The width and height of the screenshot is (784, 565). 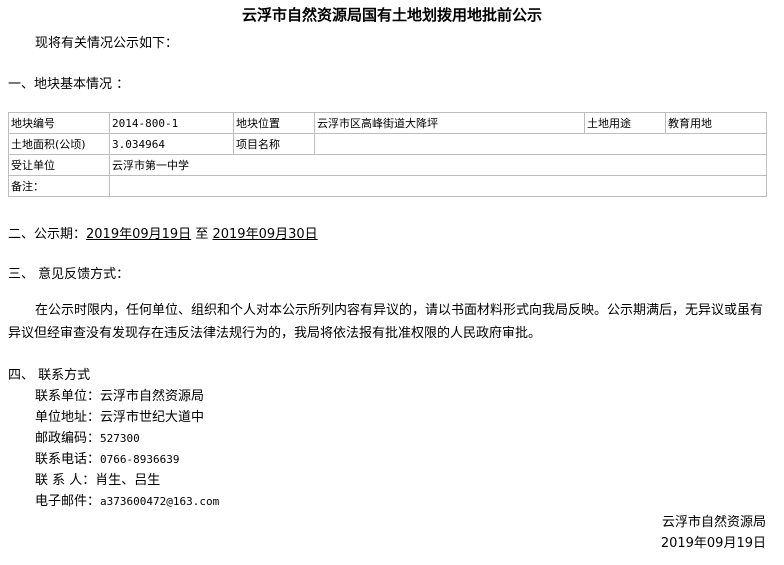 I want to click on project-name-label: 项目名称, so click(x=274, y=144).